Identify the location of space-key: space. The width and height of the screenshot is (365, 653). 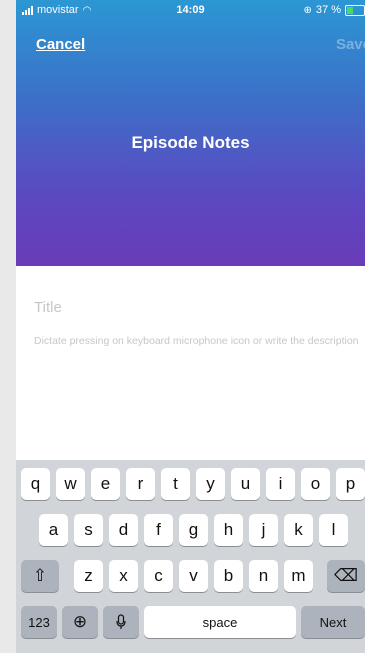
(220, 622).